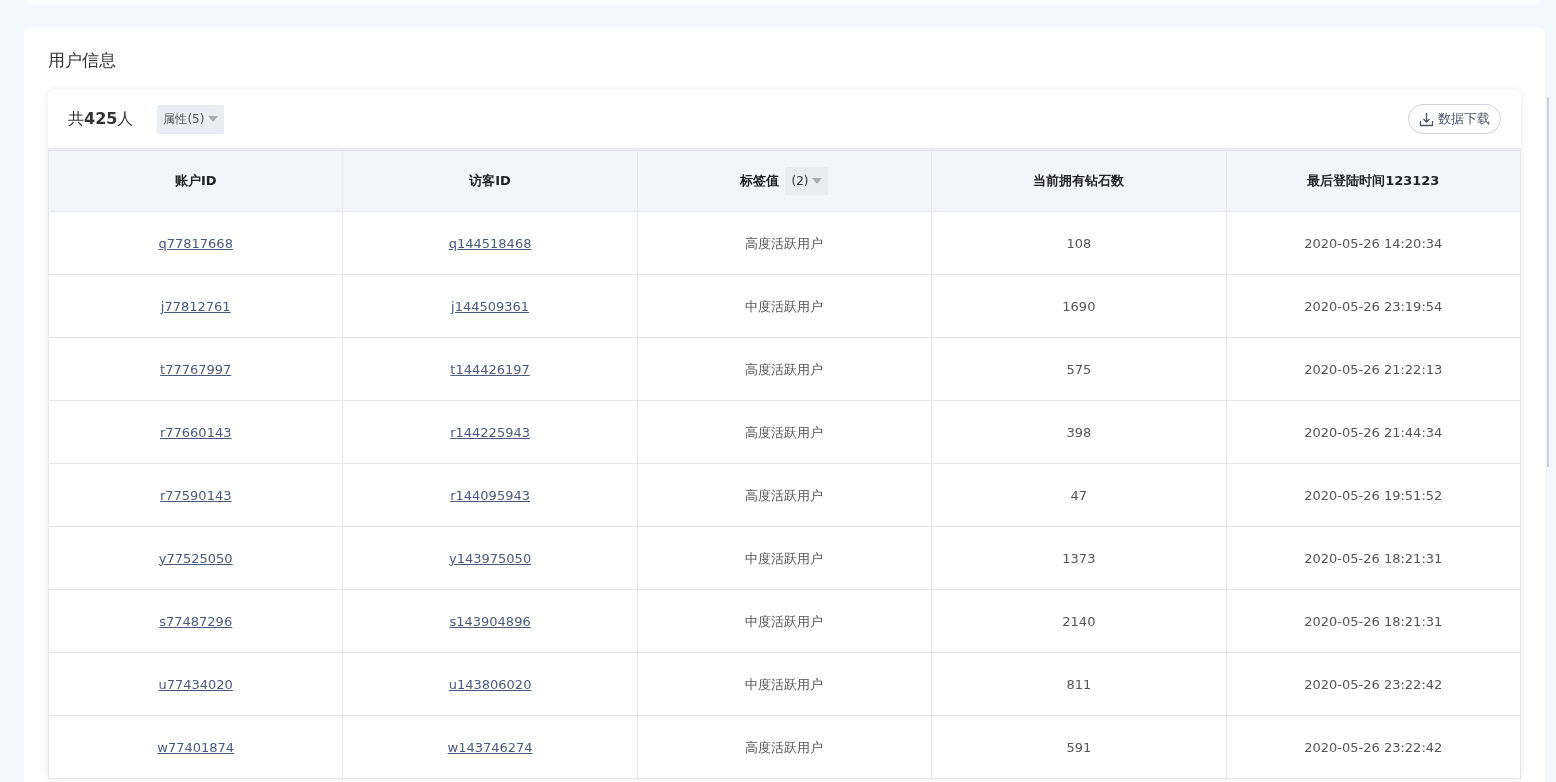  Describe the element at coordinates (490, 495) in the screenshot. I see `visitor-id-link: r144095943` at that location.